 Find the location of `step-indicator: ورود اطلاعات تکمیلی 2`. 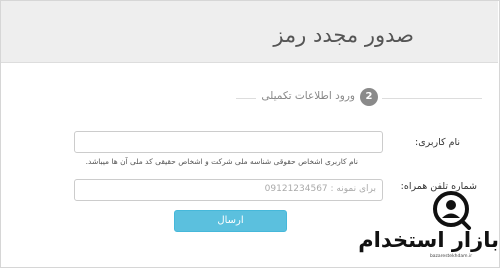

step-indicator: ورود اطلاعات تکمیلی 2 is located at coordinates (250, 98).